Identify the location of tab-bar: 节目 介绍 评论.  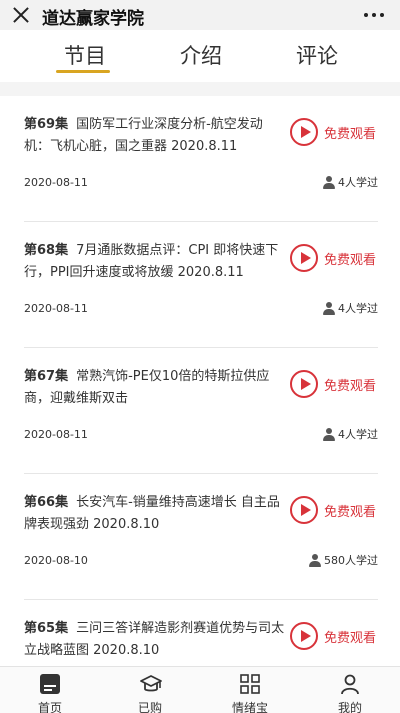
(200, 56).